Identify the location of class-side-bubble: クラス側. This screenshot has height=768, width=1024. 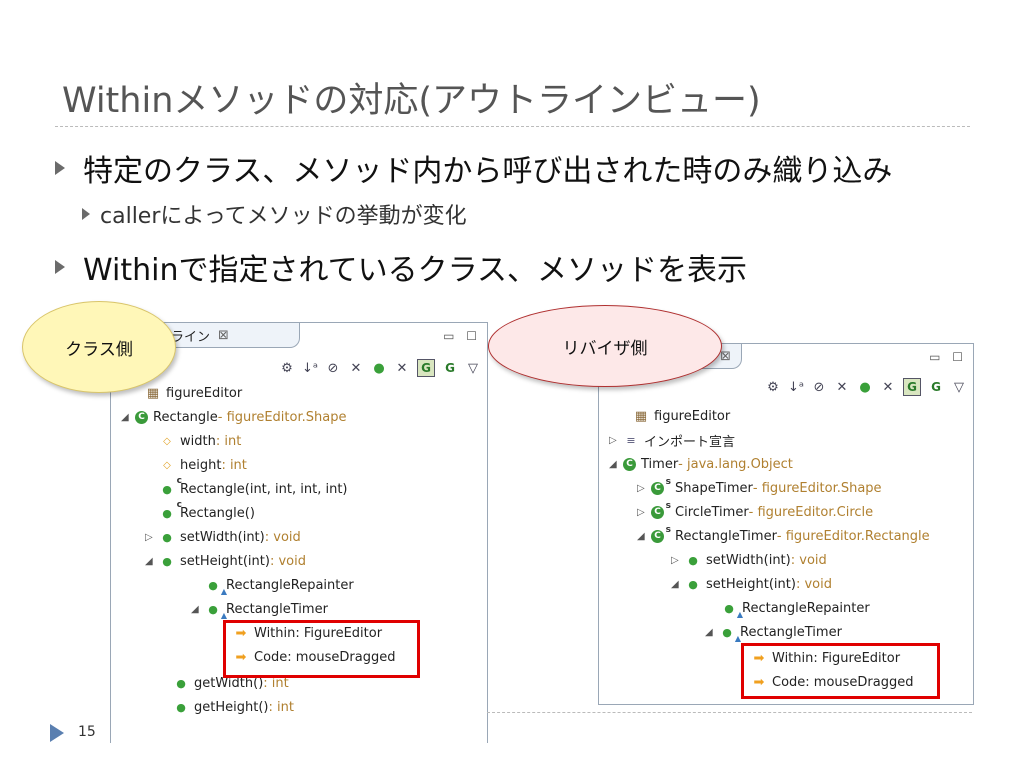
(99, 347).